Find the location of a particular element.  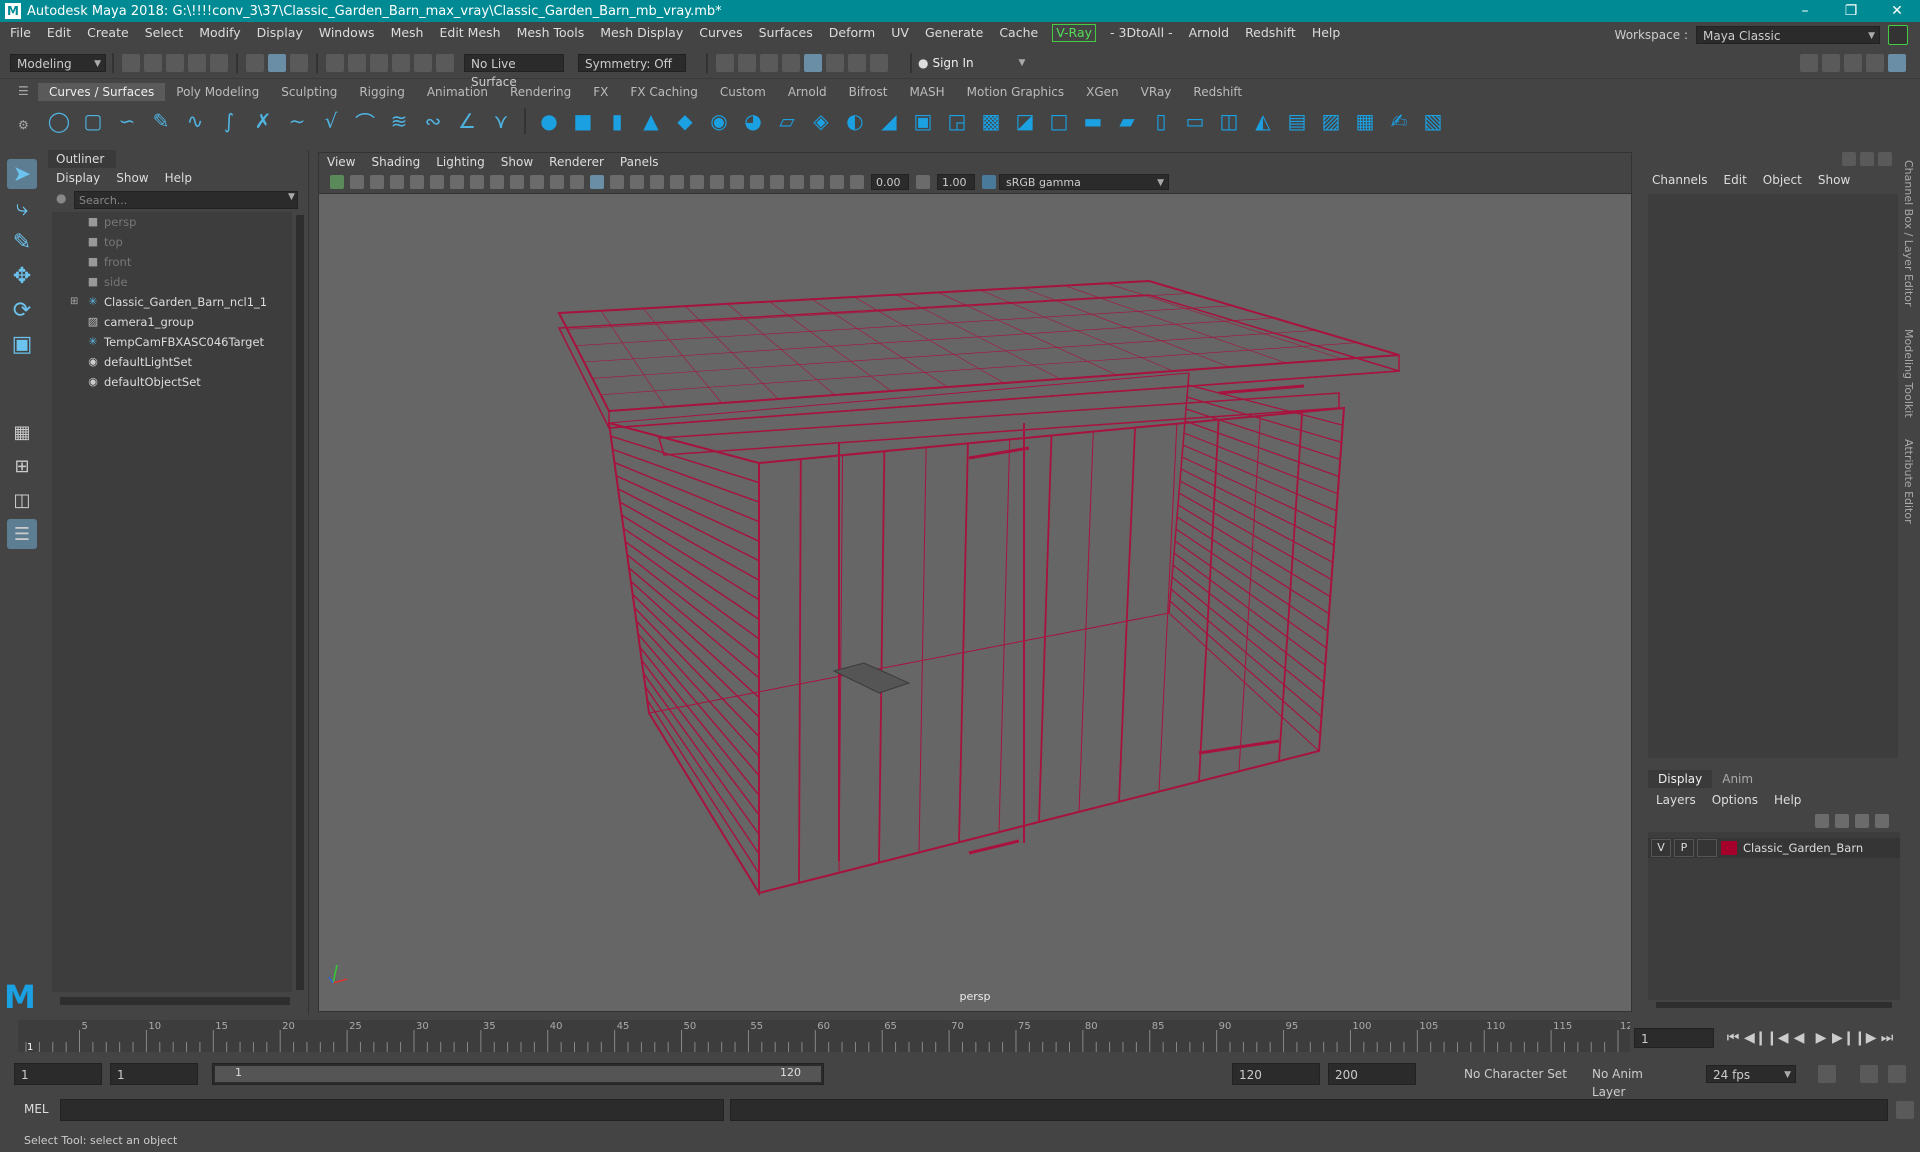

shelf-menu-icon: ☰ is located at coordinates (23, 91).